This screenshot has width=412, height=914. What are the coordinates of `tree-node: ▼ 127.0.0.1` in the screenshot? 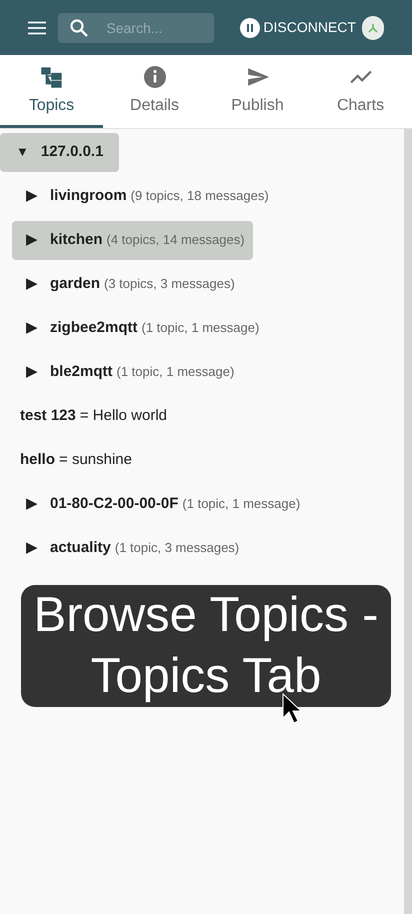 It's located at (60, 152).